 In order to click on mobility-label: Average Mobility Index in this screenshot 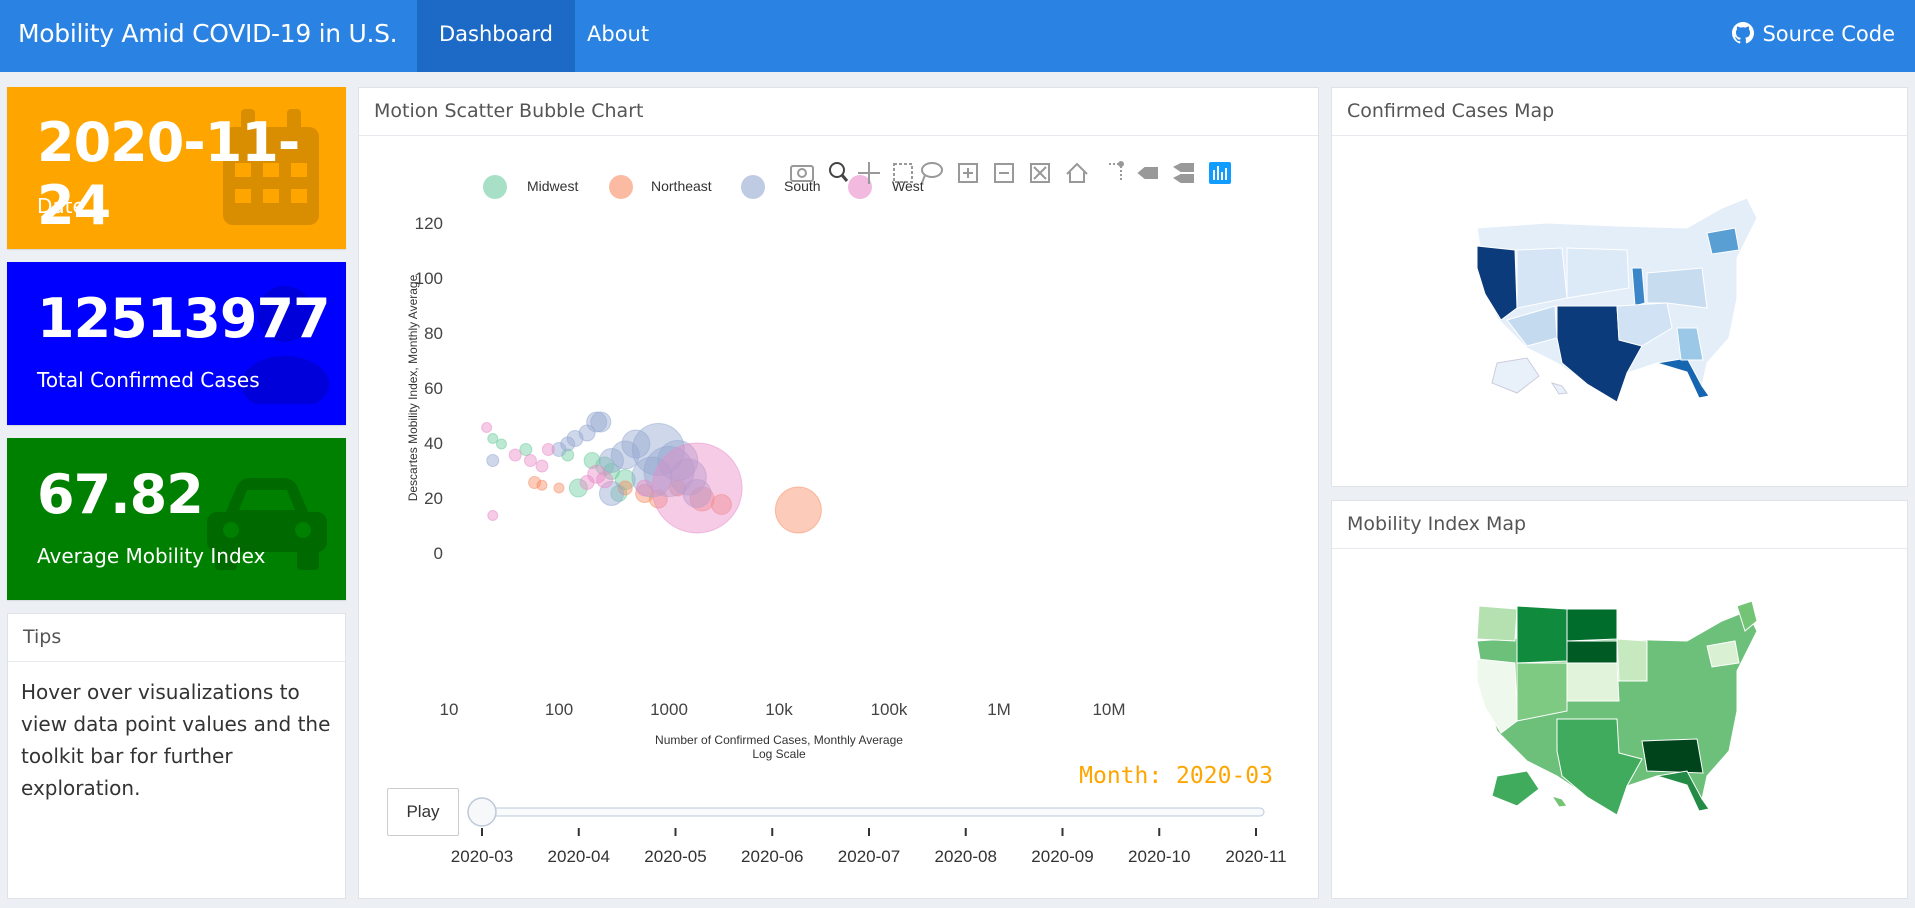, I will do `click(151, 556)`.